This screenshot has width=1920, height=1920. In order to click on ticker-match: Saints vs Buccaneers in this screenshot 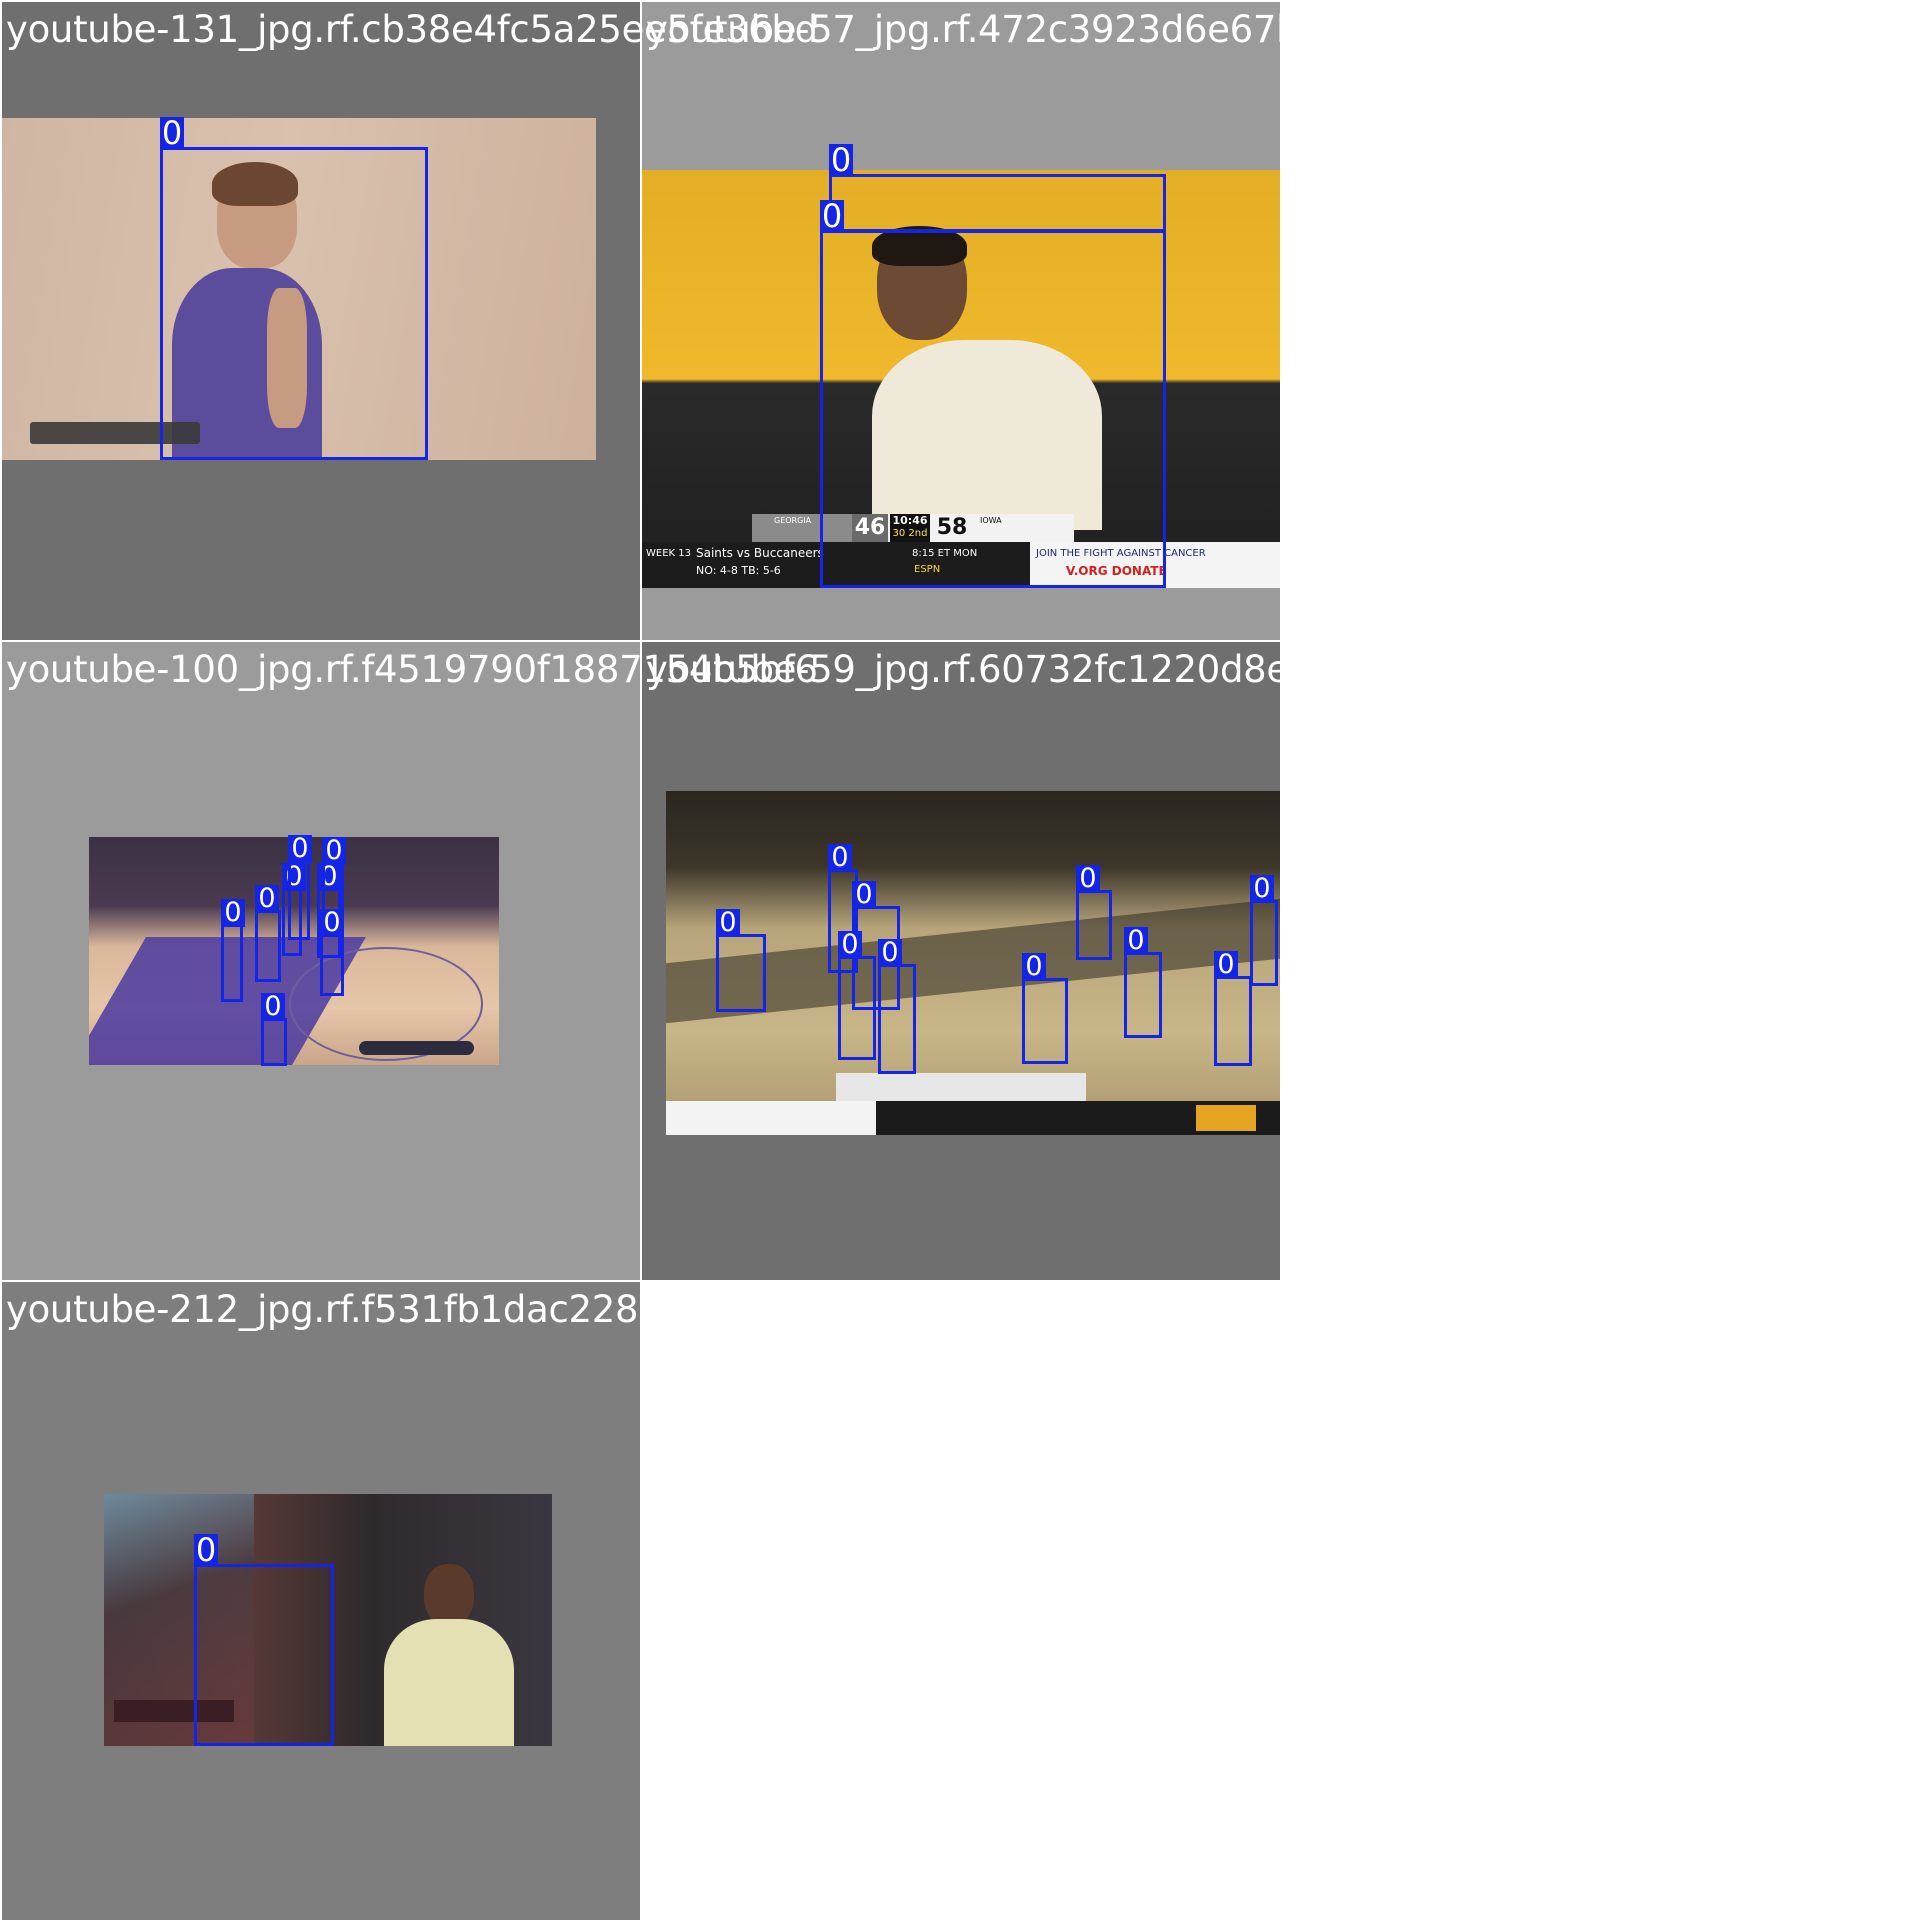, I will do `click(760, 553)`.